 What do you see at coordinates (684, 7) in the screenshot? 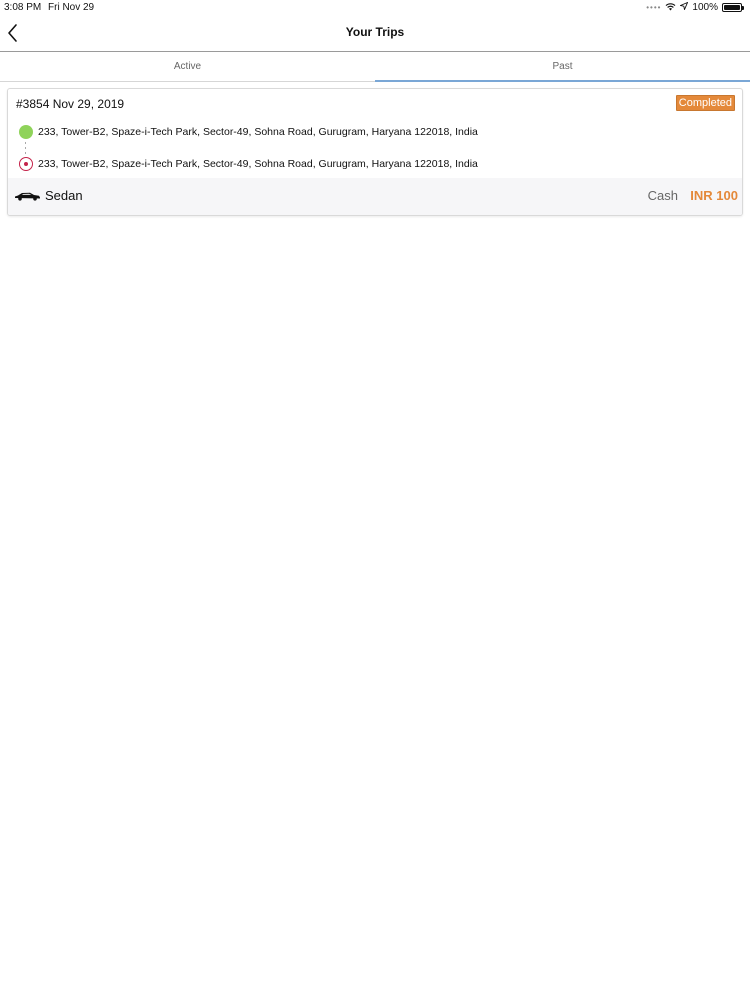
I see `location-arrow-icon` at bounding box center [684, 7].